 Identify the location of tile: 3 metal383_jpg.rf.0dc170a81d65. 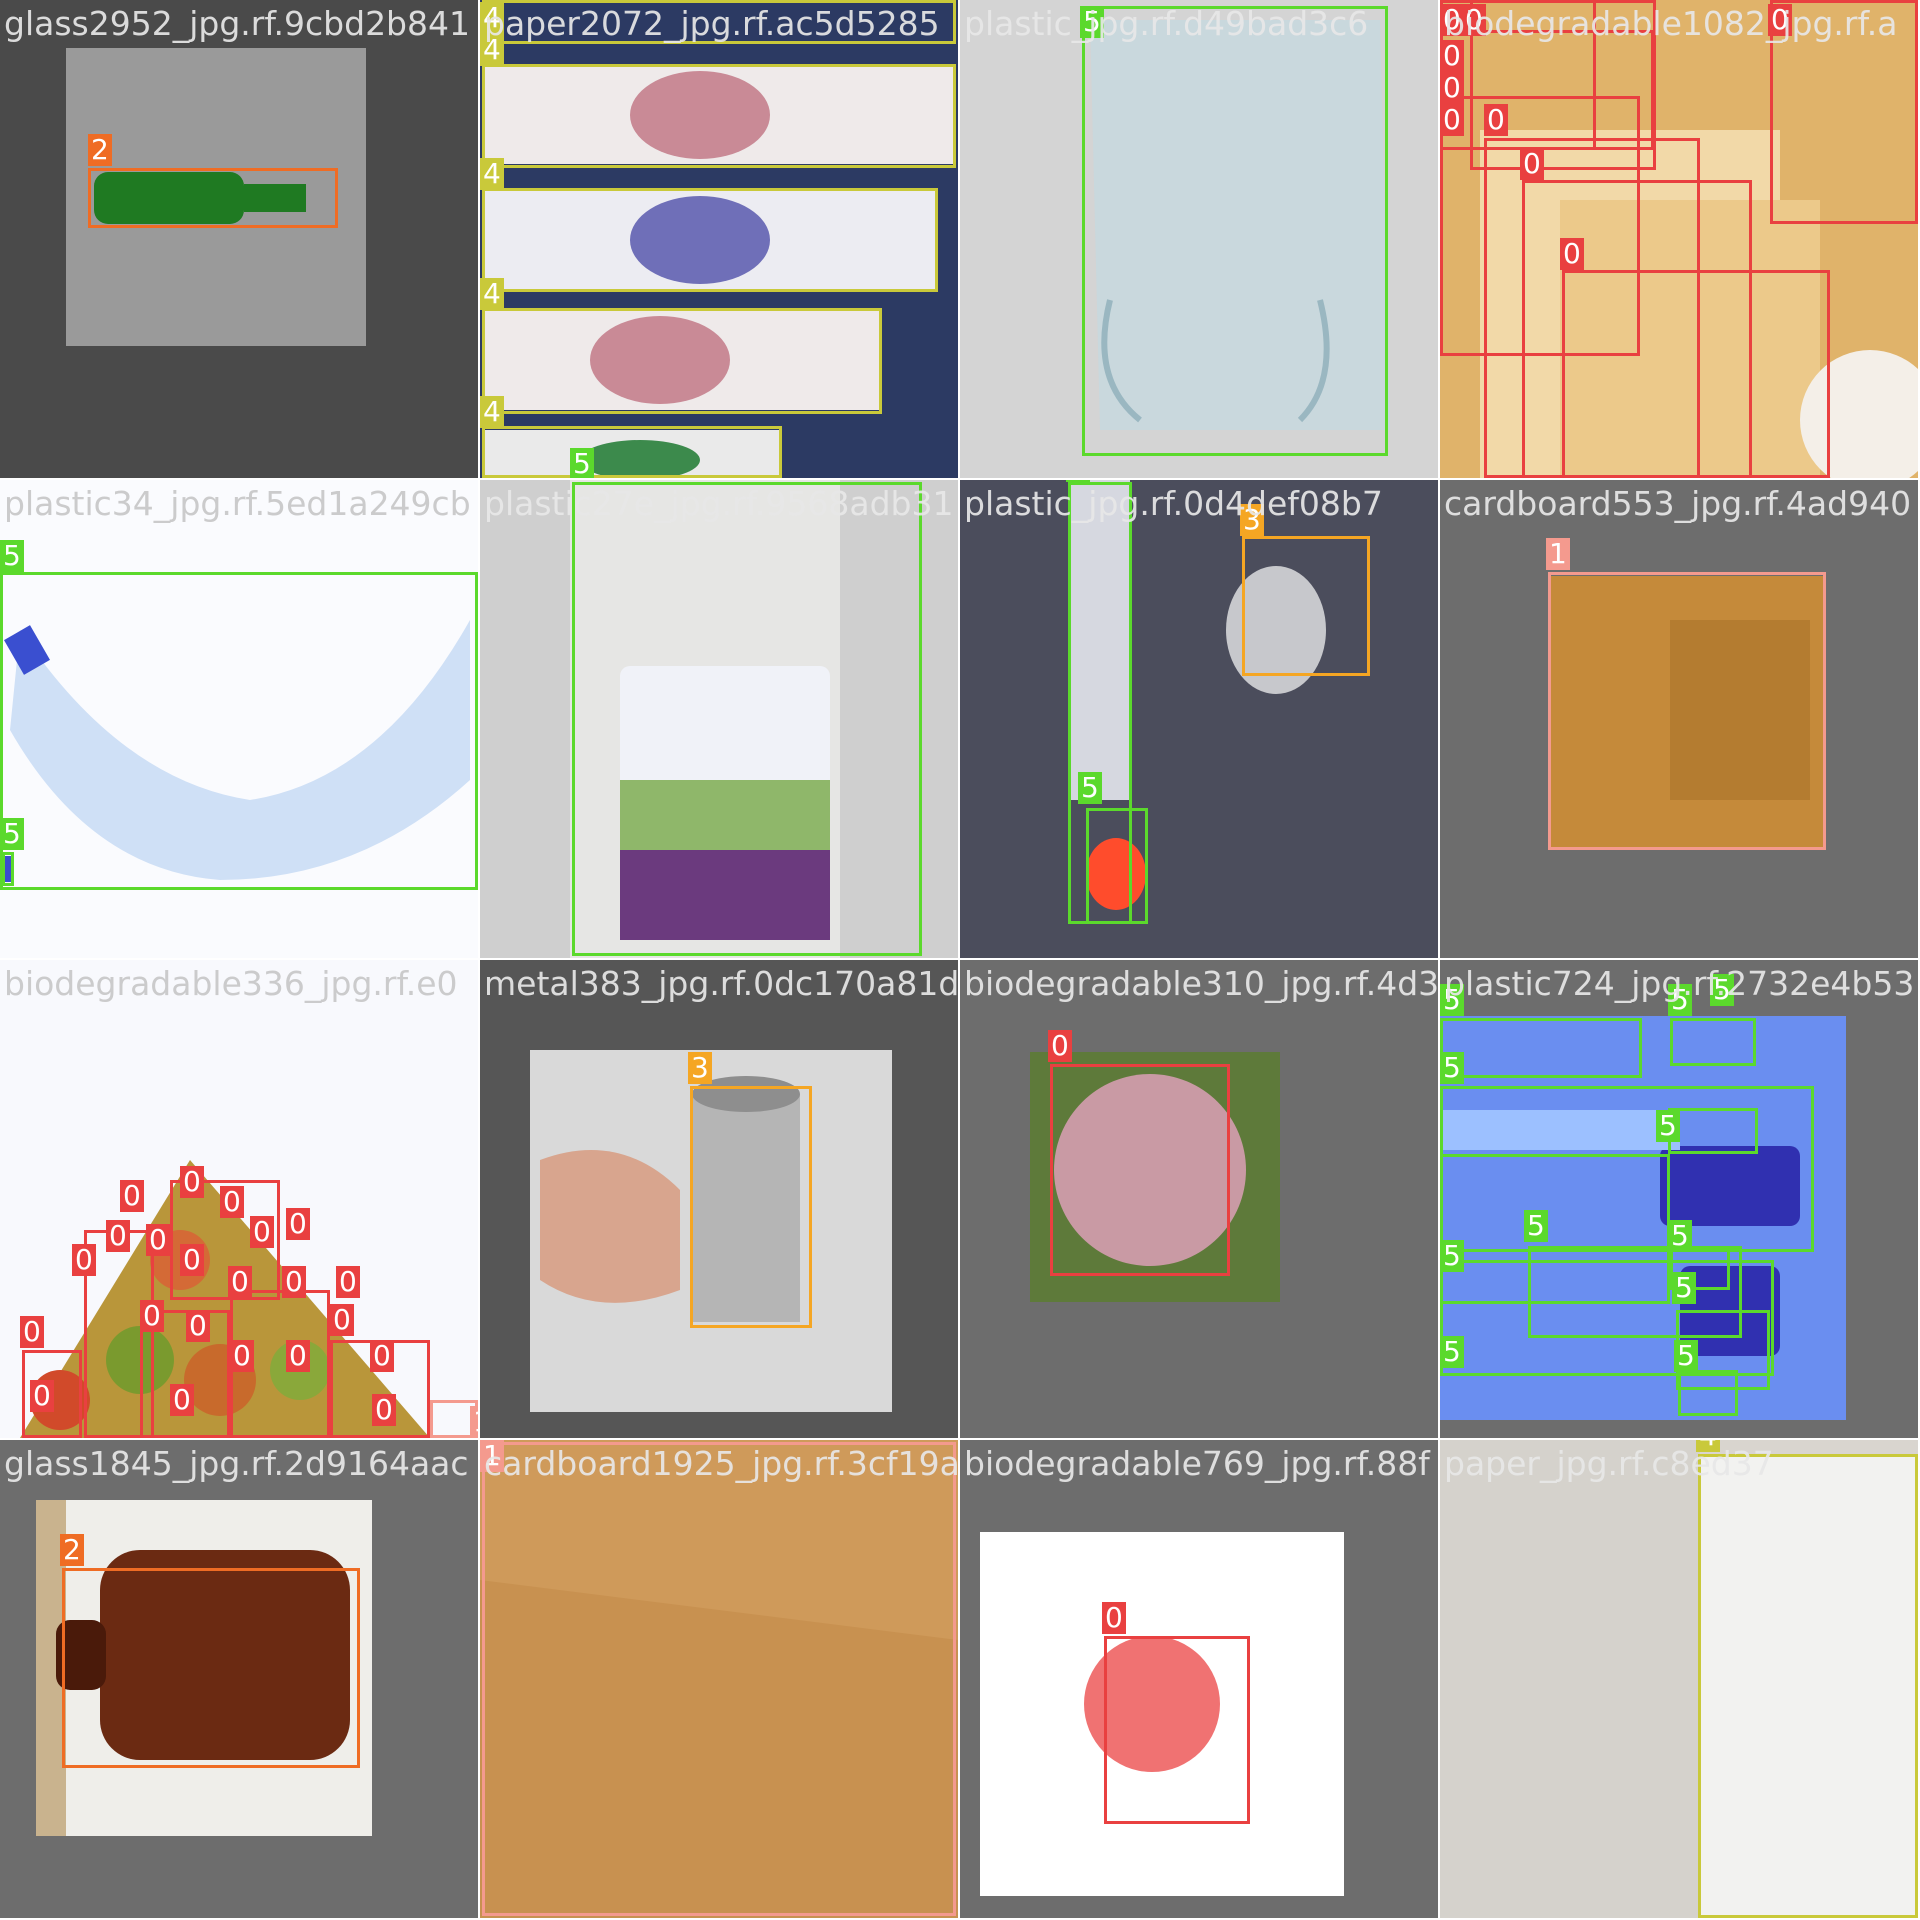
(719, 1199).